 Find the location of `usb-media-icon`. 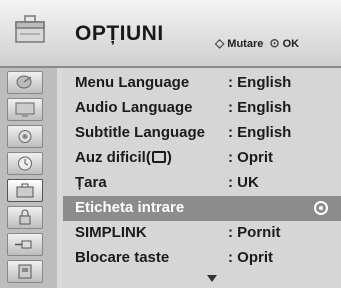

usb-media-icon is located at coordinates (25, 271).